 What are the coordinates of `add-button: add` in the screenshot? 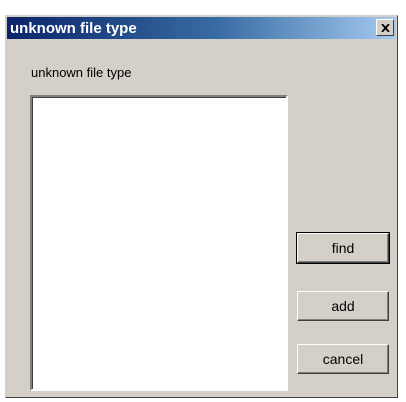 It's located at (343, 306).